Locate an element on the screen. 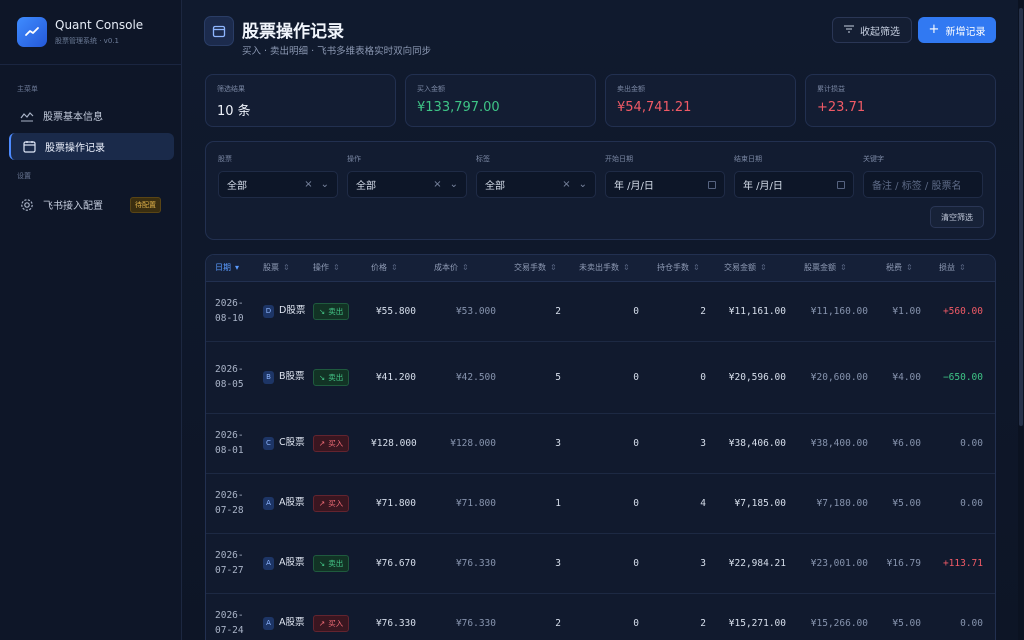 The height and width of the screenshot is (640, 1024). column-header: 持仓成 is located at coordinates (993, 268).